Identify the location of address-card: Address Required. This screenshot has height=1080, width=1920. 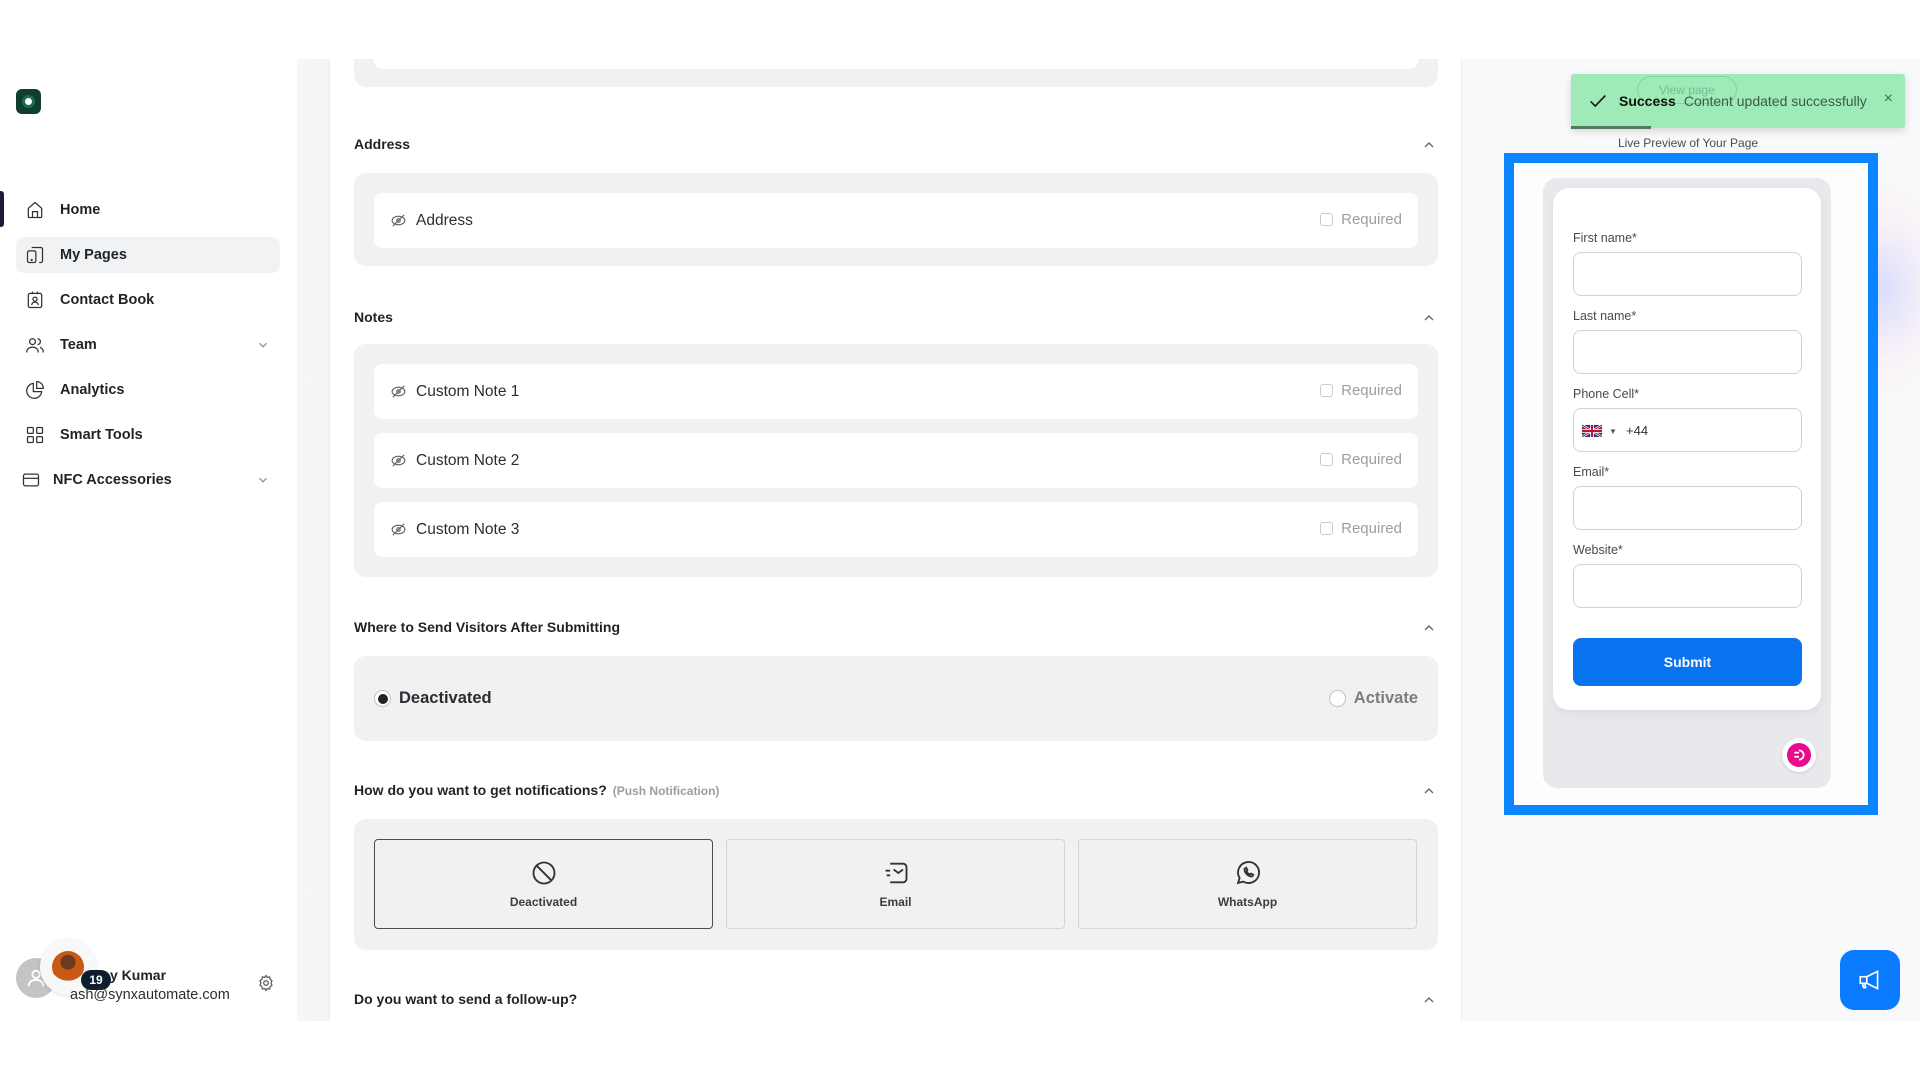
(896, 219).